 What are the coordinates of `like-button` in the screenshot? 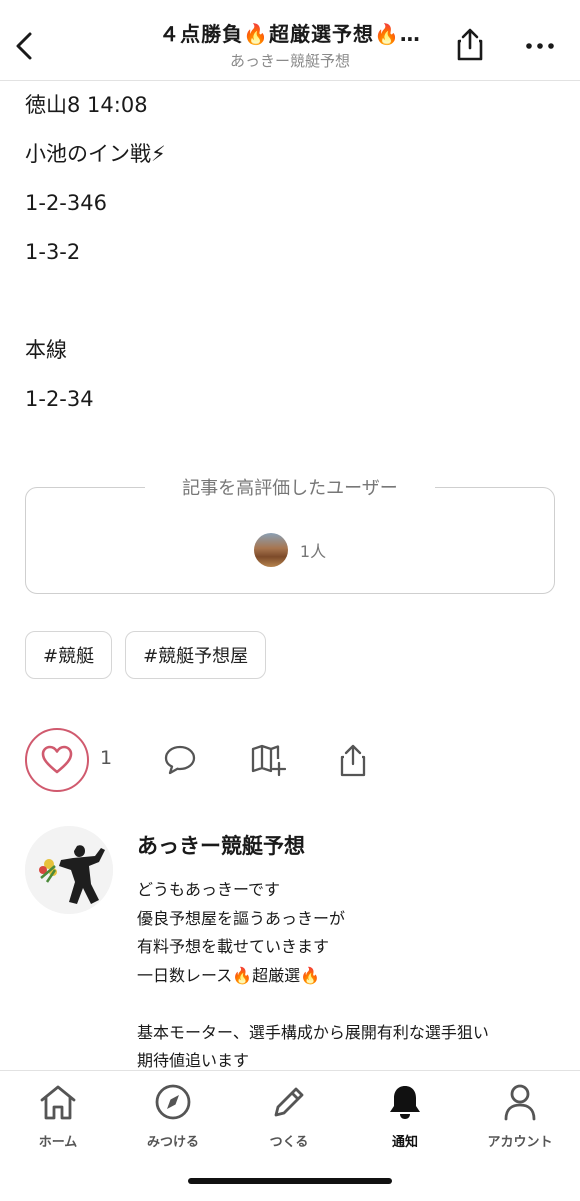 It's located at (57, 760).